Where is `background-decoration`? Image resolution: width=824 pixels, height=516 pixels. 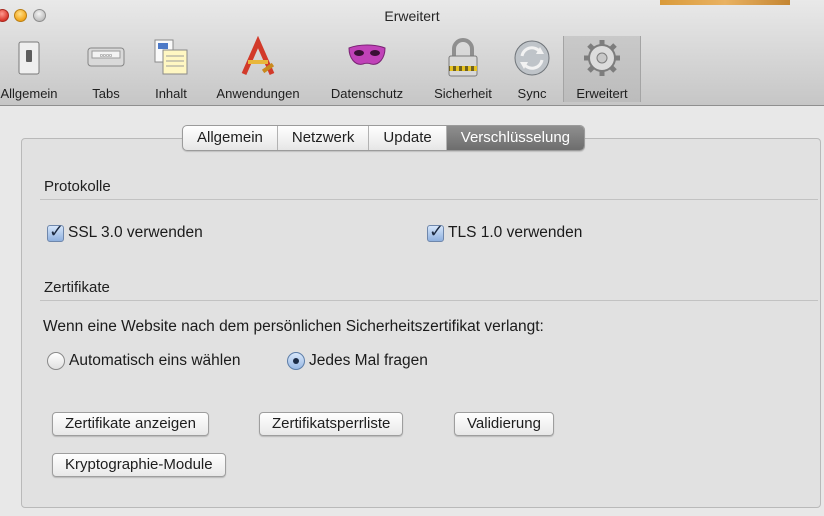
background-decoration is located at coordinates (725, 2).